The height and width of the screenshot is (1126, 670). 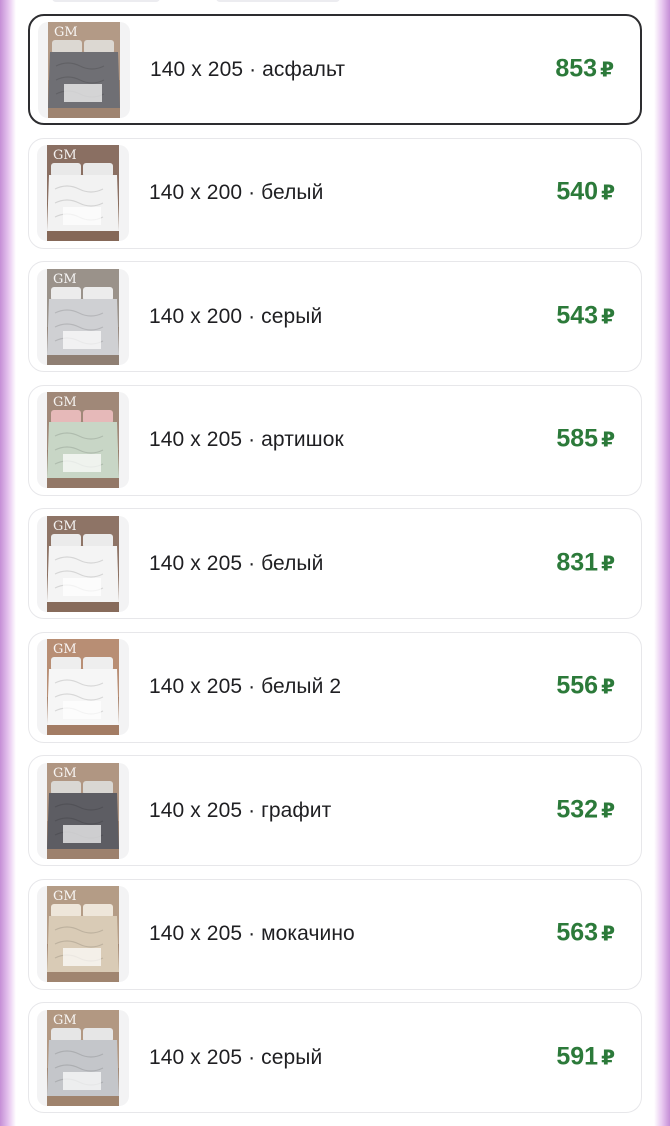 I want to click on variant-card: GM 140 x 205 · асфальт 853 ₽, so click(x=335, y=69).